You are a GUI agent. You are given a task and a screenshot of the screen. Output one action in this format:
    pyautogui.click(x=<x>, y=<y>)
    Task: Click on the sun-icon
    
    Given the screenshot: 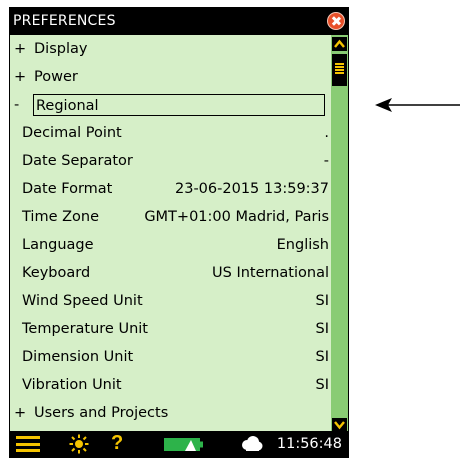 What is the action you would take?
    pyautogui.click(x=79, y=444)
    